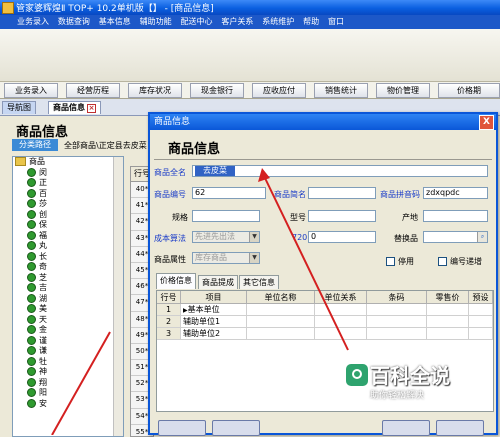 The image size is (500, 437). Describe the element at coordinates (341, 297) in the screenshot. I see `col-header-unit-relation: 单位关系` at that location.